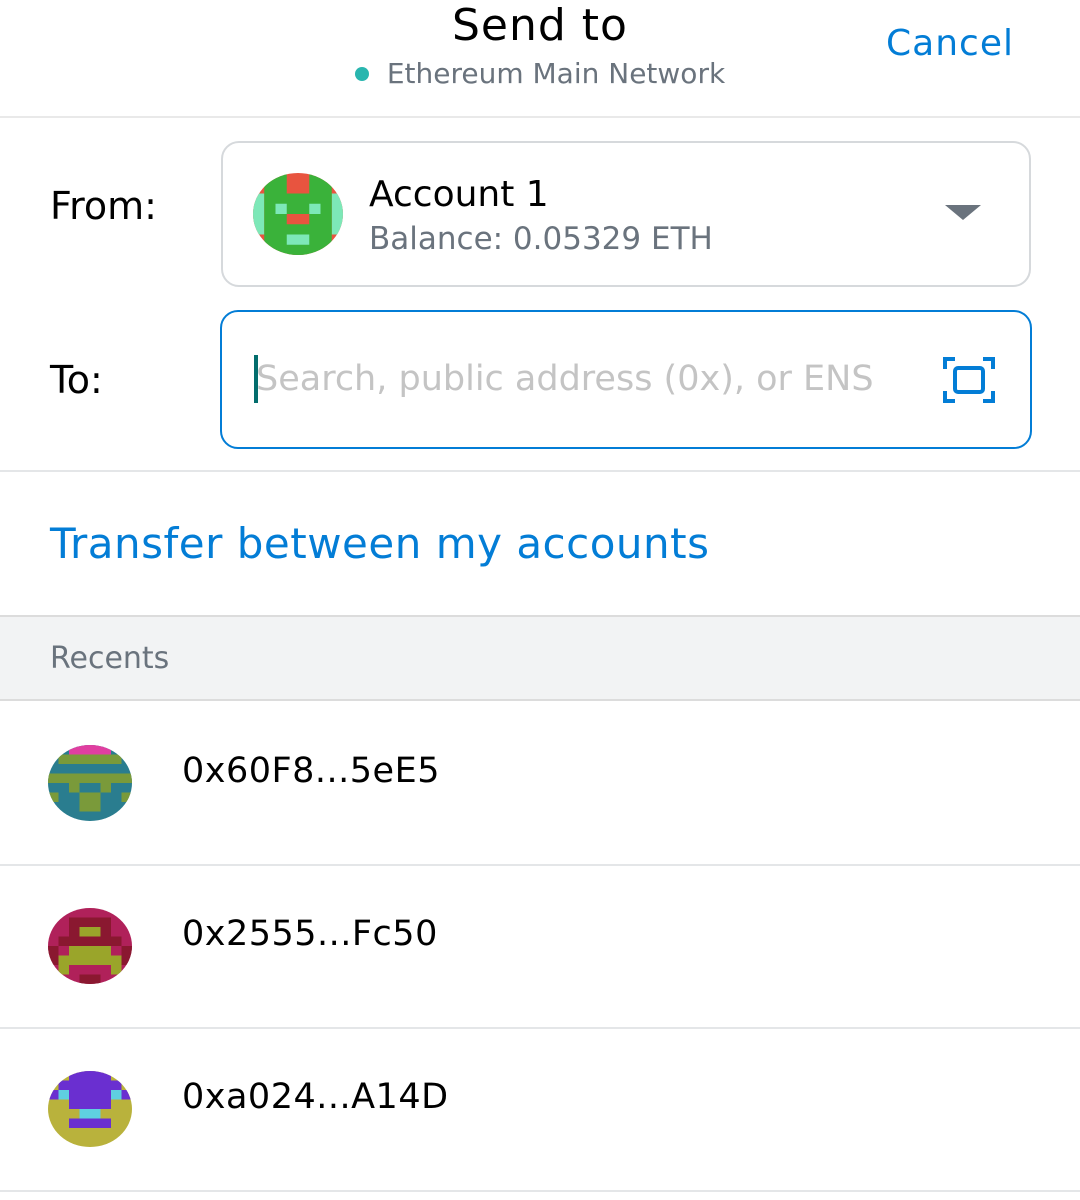  I want to click on account-selector: Account 1 Balance: 0.05329 ETH, so click(626, 214).